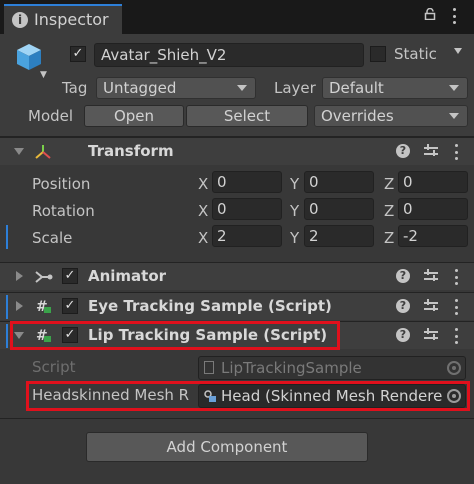 Image resolution: width=474 pixels, height=484 pixels. I want to click on component-title: Animator, so click(127, 276).